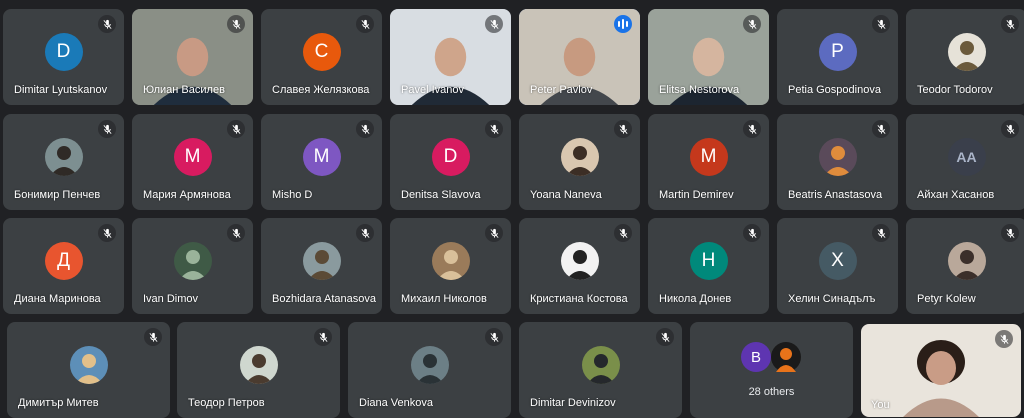 This screenshot has width=1024, height=418. Describe the element at coordinates (837, 52) in the screenshot. I see `avatar-initial: P` at that location.